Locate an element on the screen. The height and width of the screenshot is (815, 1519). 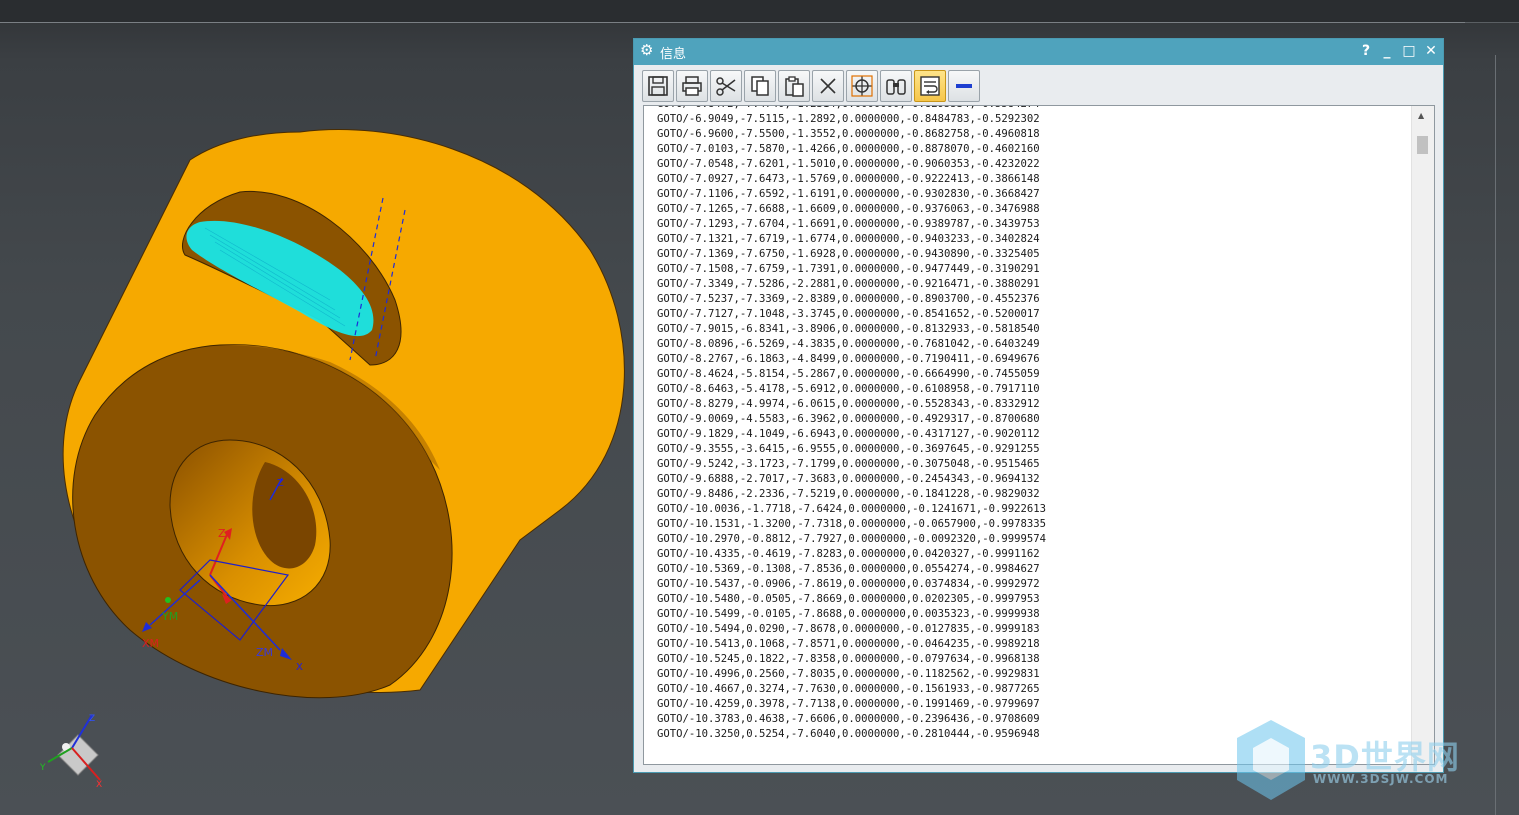
collapse-minus-icon is located at coordinates (964, 86).